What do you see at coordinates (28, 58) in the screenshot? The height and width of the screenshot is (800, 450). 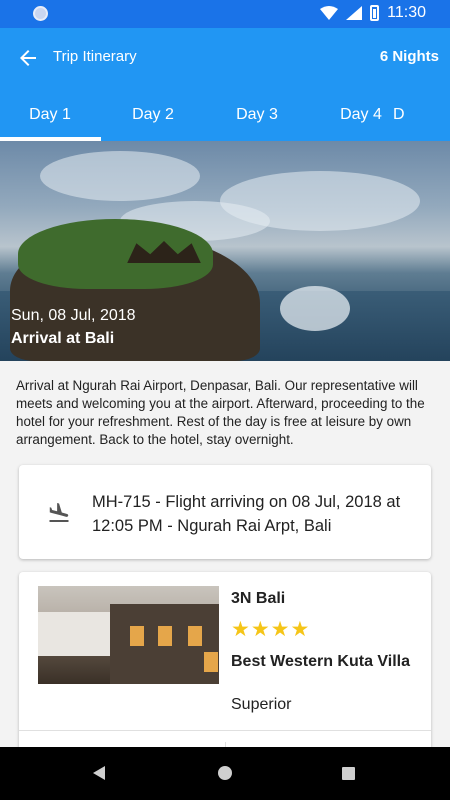 I see `back-arrow-icon` at bounding box center [28, 58].